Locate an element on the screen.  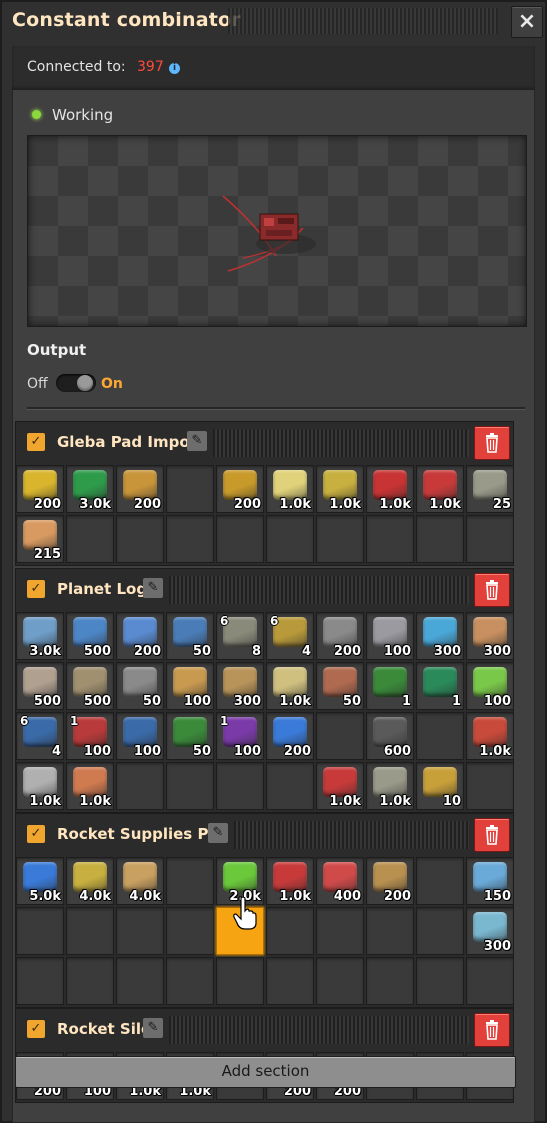
output-toggle-switch is located at coordinates (76, 383).